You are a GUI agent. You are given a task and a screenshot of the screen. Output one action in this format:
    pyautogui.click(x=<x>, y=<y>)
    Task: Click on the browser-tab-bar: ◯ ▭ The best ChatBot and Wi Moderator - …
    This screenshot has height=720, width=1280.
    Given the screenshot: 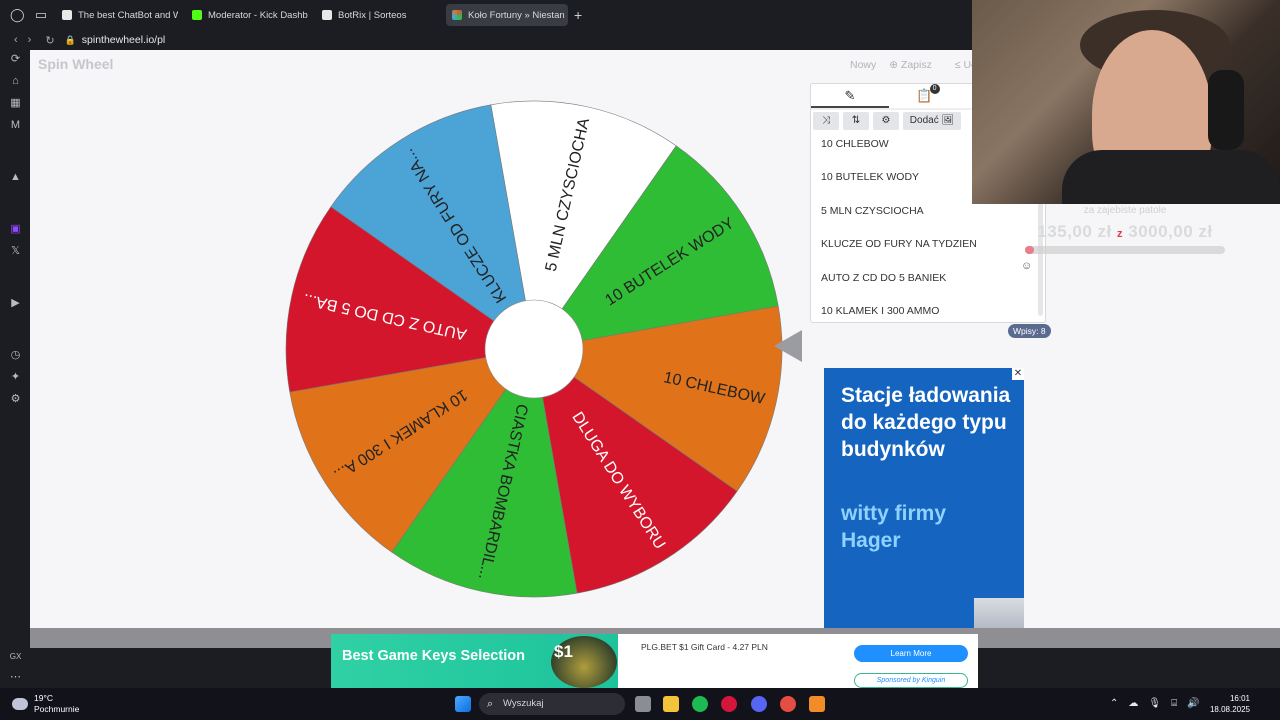 What is the action you would take?
    pyautogui.click(x=486, y=15)
    